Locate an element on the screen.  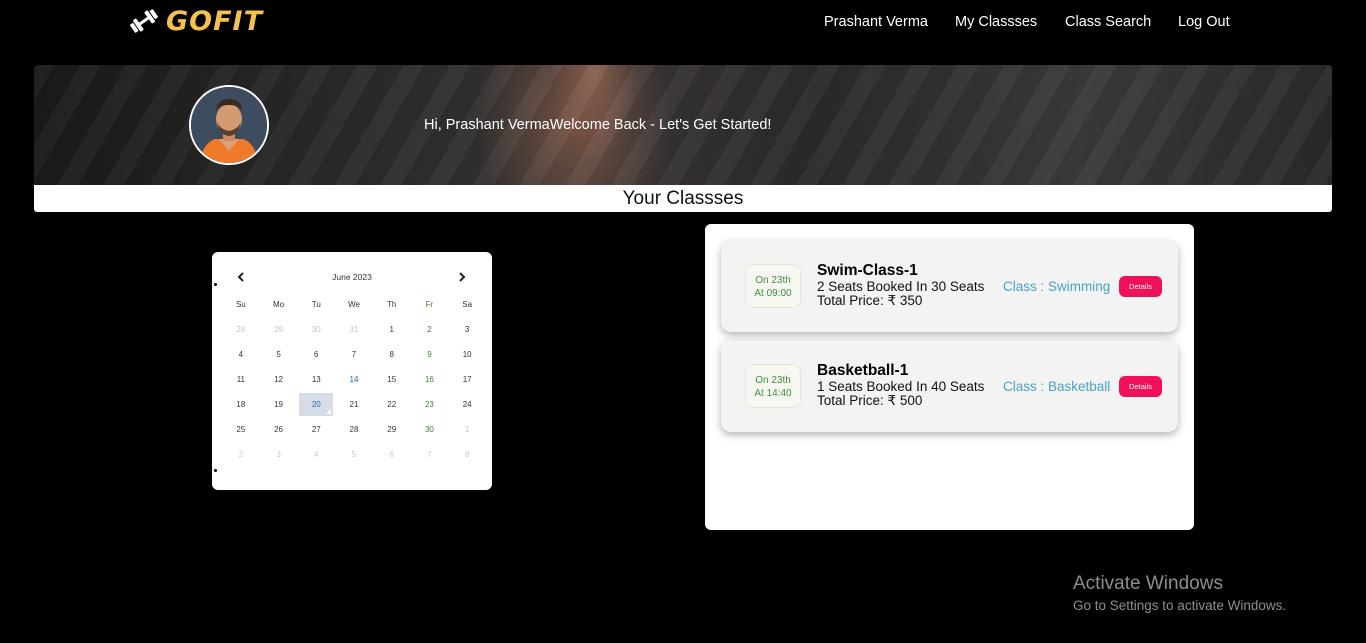
date-badge: On 23th At 14:40 is located at coordinates (773, 386).